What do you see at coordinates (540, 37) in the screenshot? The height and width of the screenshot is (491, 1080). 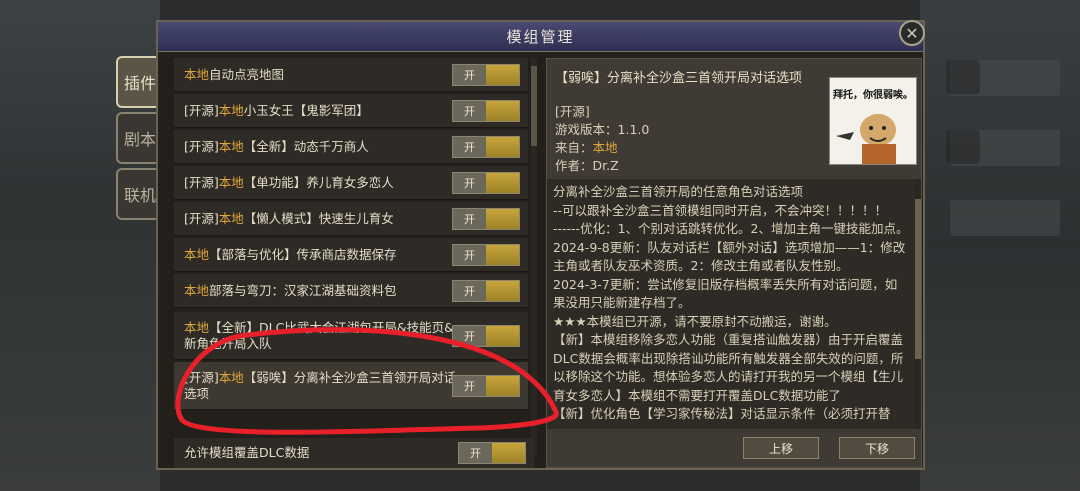 I see `dialog-title: 模组管理` at bounding box center [540, 37].